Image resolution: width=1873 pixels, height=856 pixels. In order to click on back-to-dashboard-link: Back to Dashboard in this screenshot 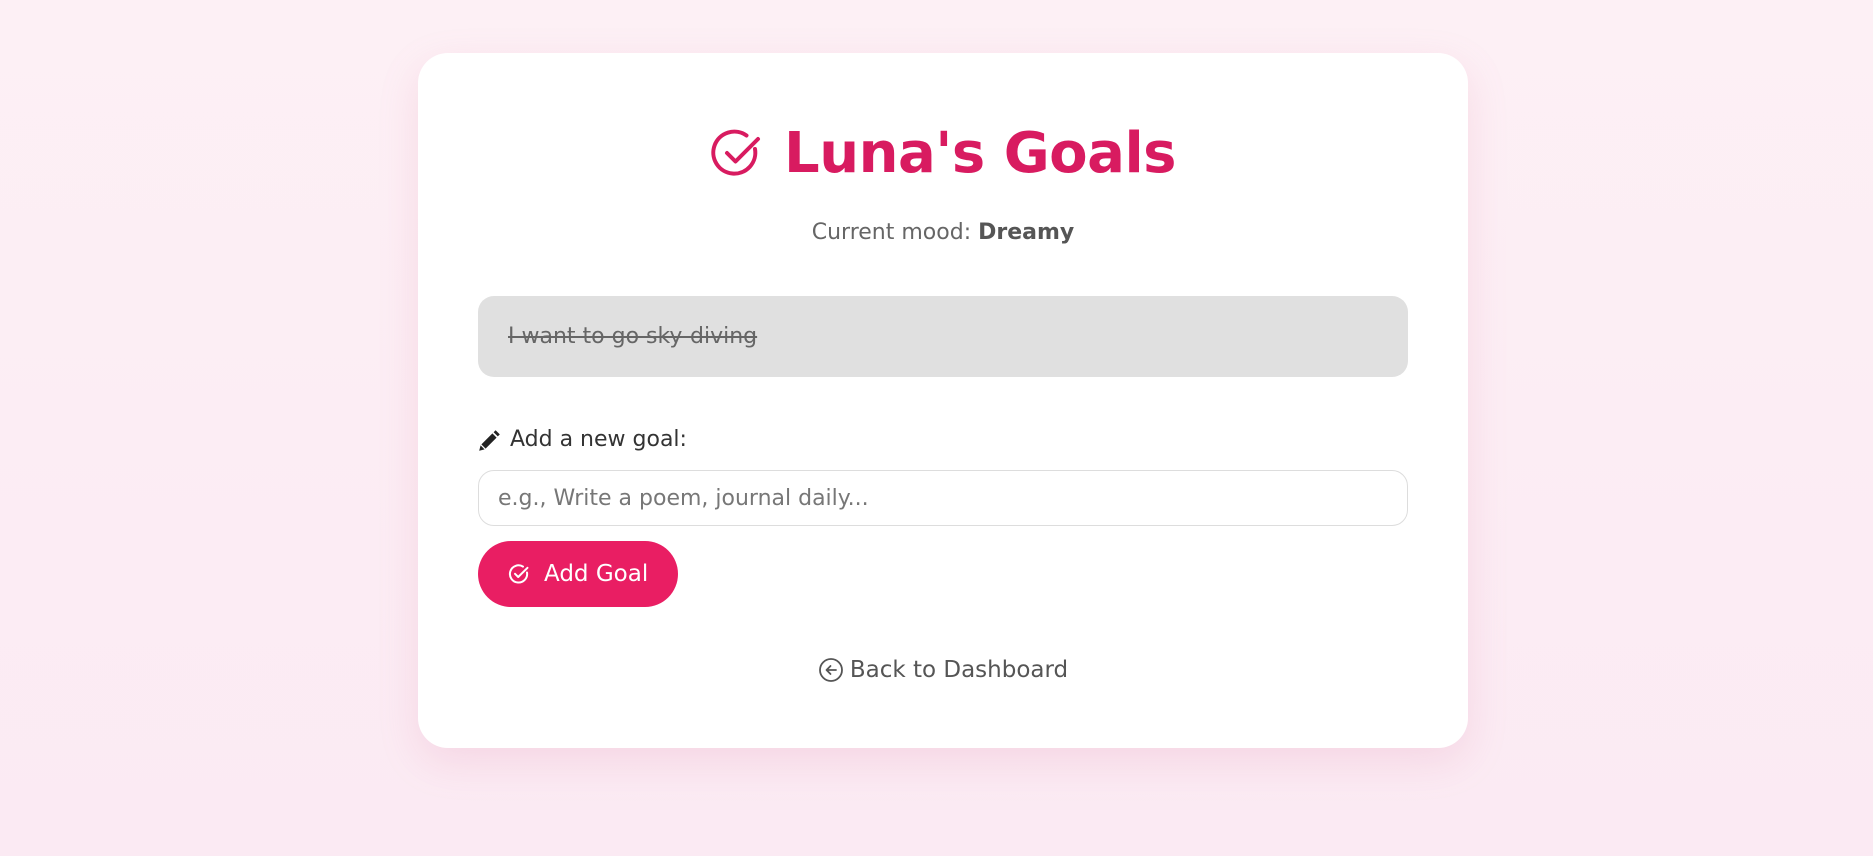, I will do `click(943, 670)`.